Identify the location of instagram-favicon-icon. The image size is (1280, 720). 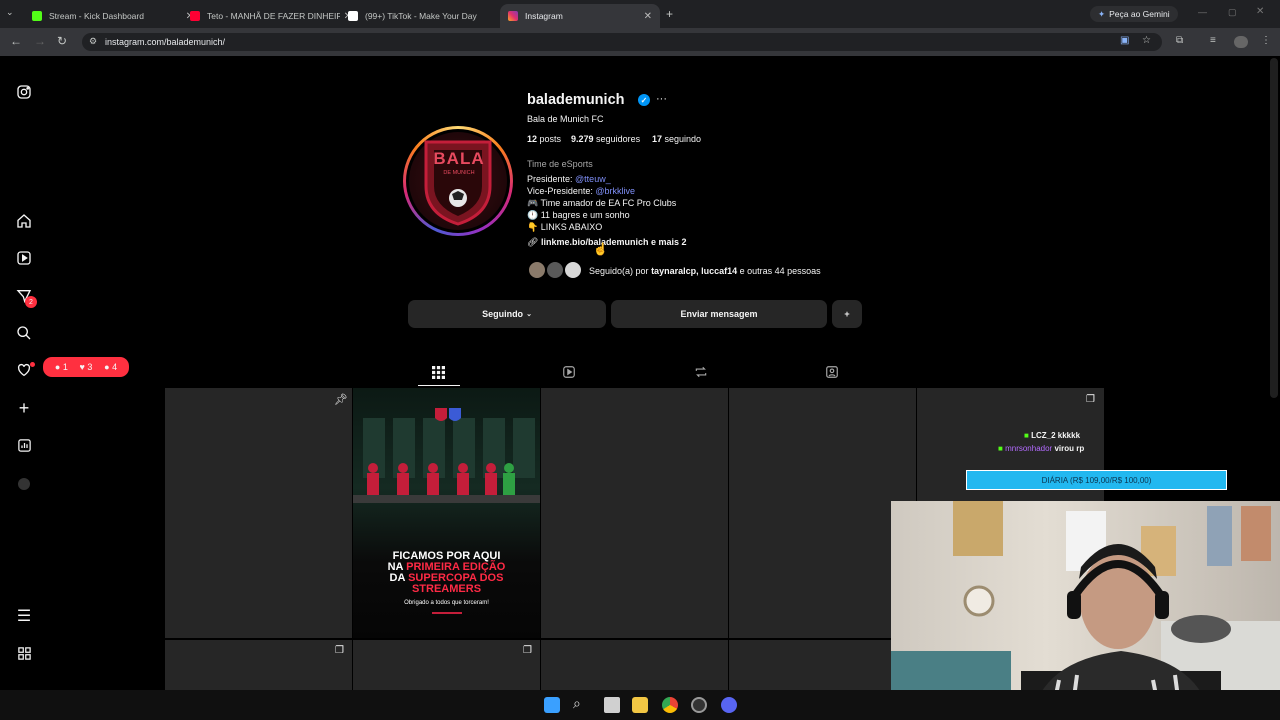
(513, 16).